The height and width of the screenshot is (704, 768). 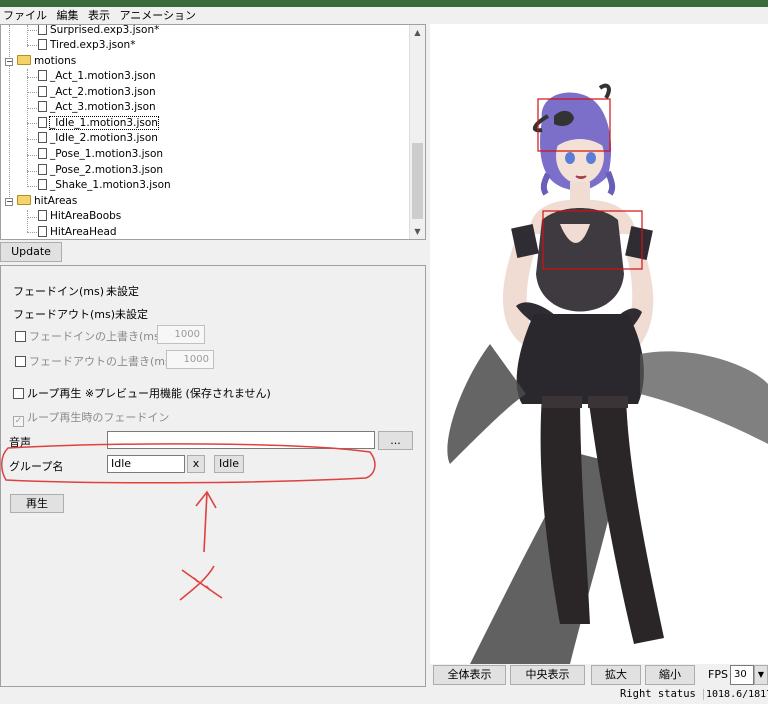 What do you see at coordinates (761, 675) in the screenshot?
I see `fps-dropdown-icon: ▼` at bounding box center [761, 675].